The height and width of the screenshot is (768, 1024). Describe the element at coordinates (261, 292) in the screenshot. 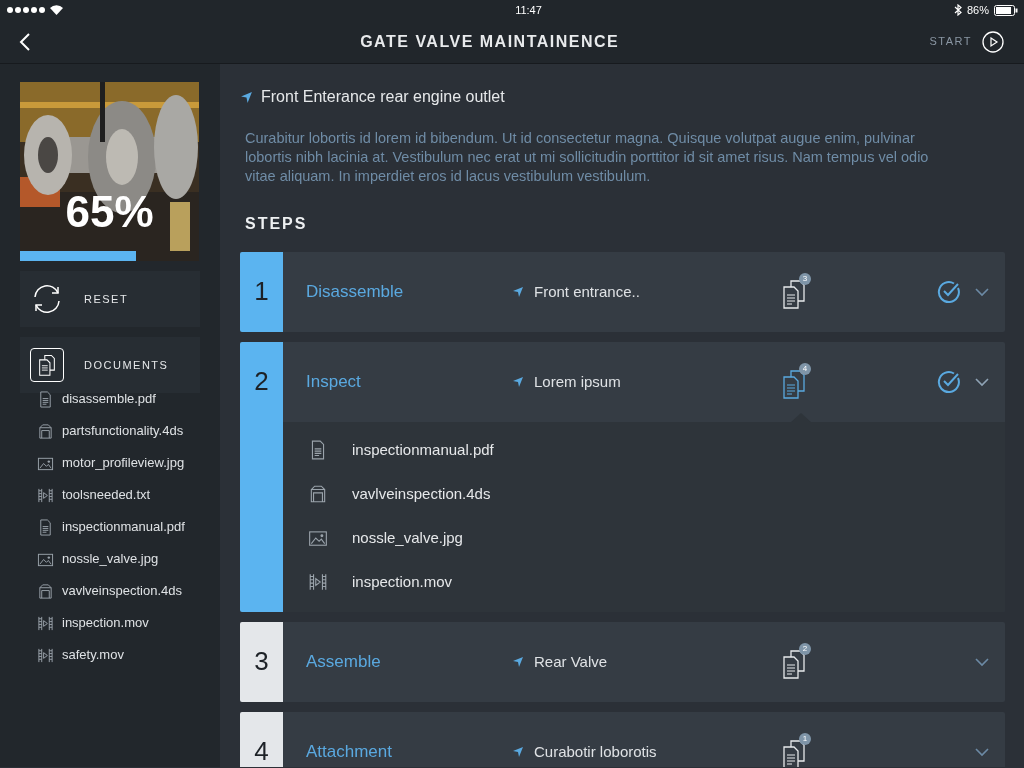

I see `step-number: 1` at that location.